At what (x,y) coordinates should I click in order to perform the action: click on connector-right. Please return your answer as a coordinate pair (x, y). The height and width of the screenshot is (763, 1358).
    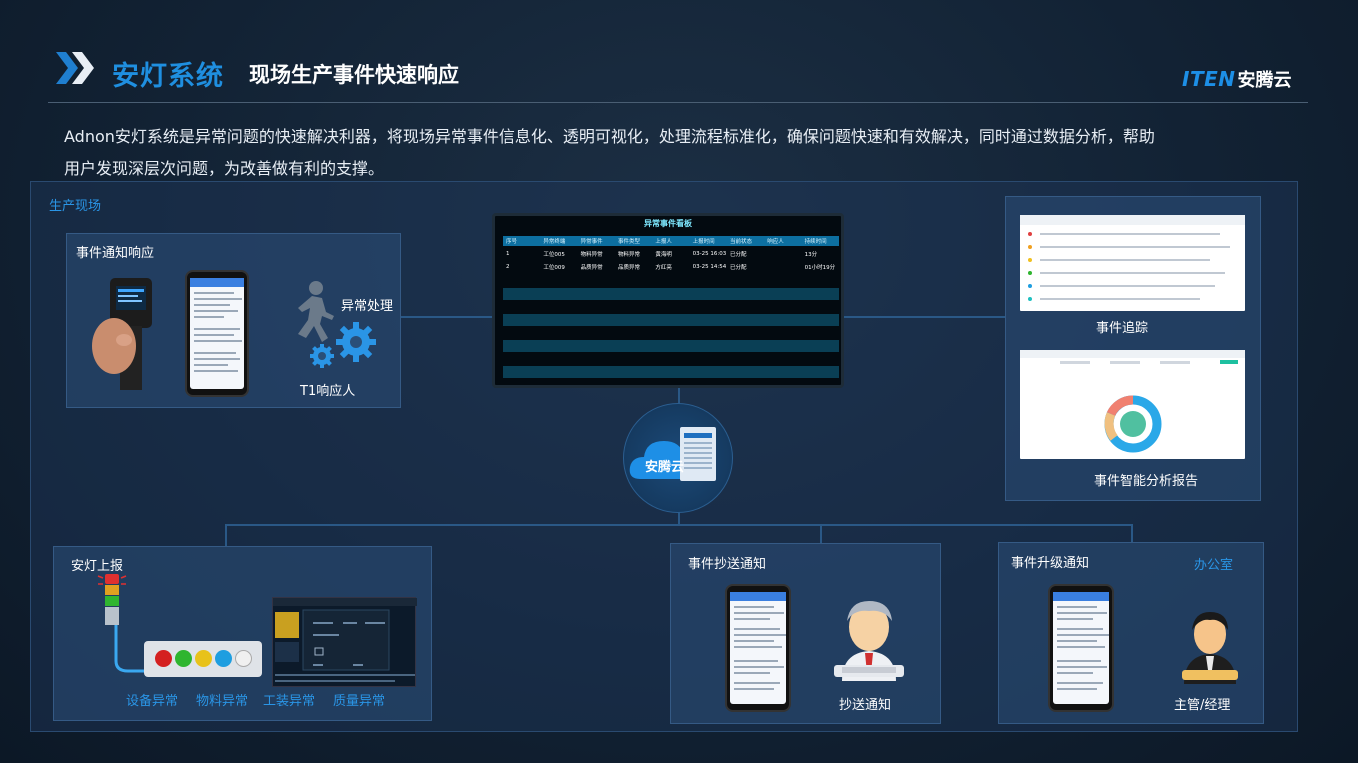
    Looking at the image, I should click on (925, 317).